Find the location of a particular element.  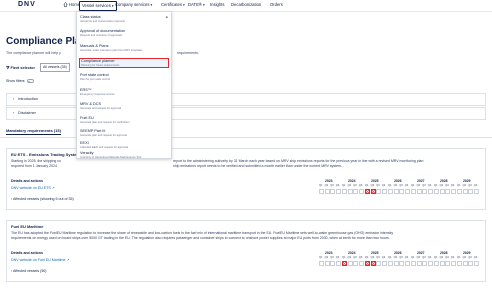

menu-item-desc: Emergency response service is located at coordinates (97, 94).